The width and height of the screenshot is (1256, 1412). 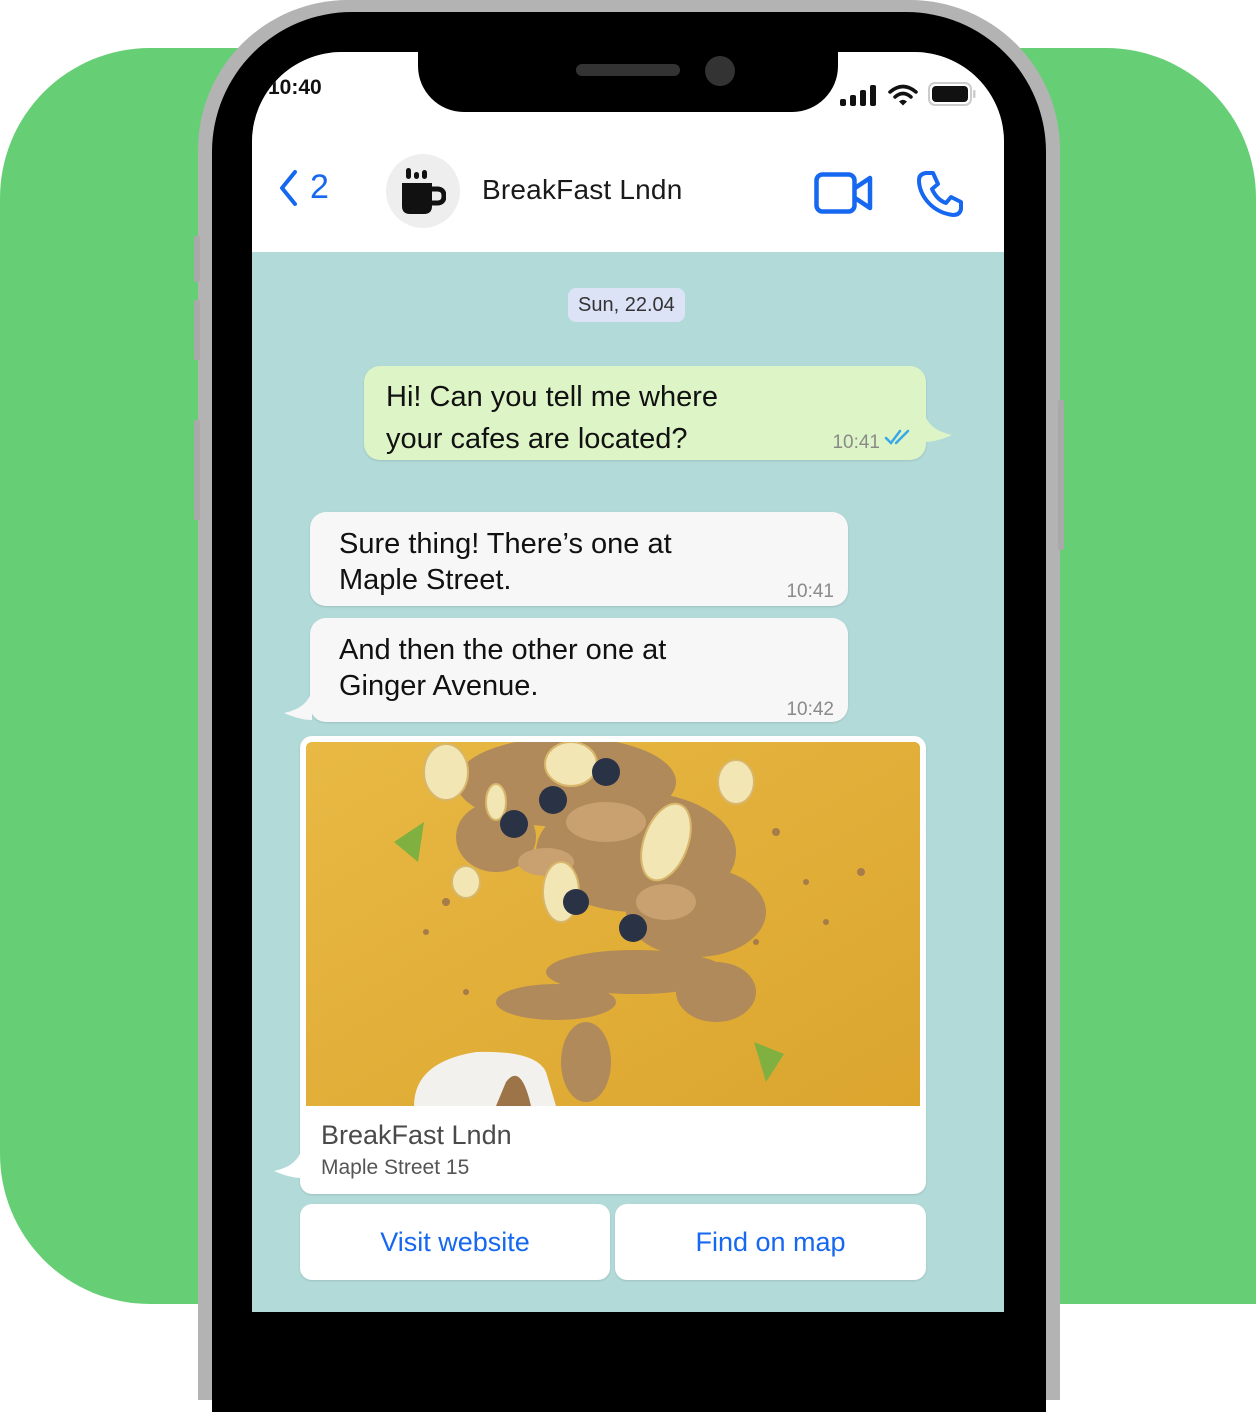 I want to click on message-time: 10:42, so click(x=810, y=709).